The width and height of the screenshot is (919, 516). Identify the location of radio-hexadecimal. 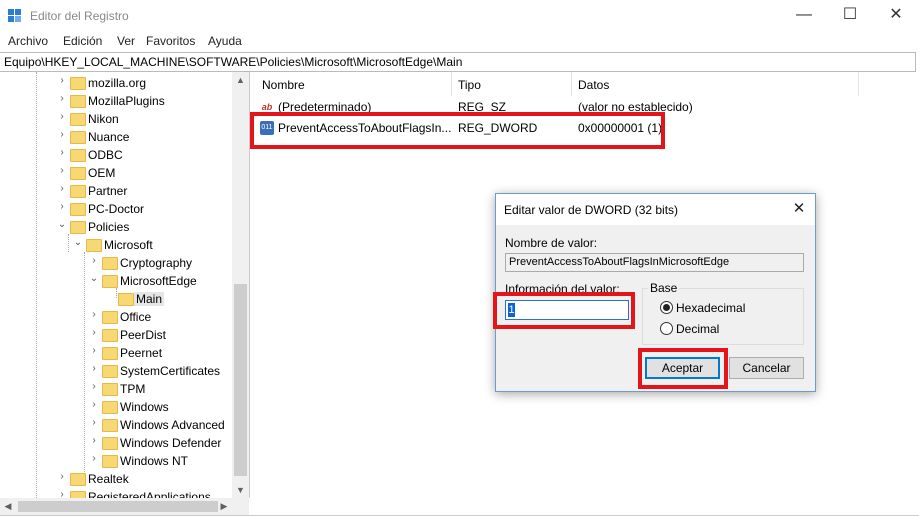
(666, 307).